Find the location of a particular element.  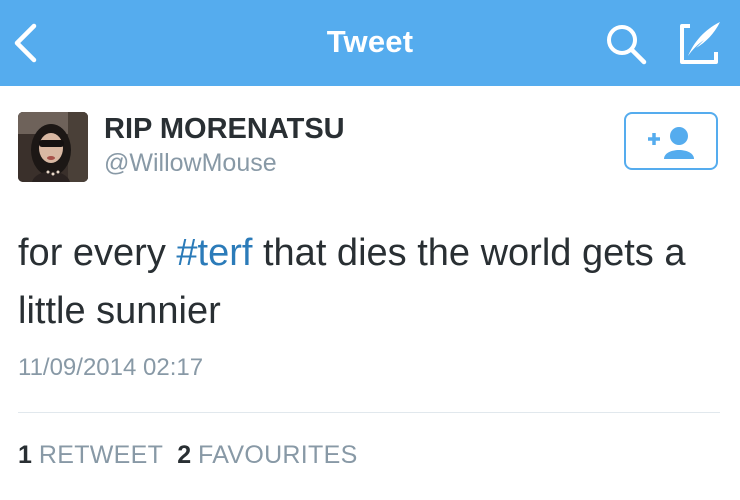

favourites-stat: 2 FAVOURITES is located at coordinates (267, 455).